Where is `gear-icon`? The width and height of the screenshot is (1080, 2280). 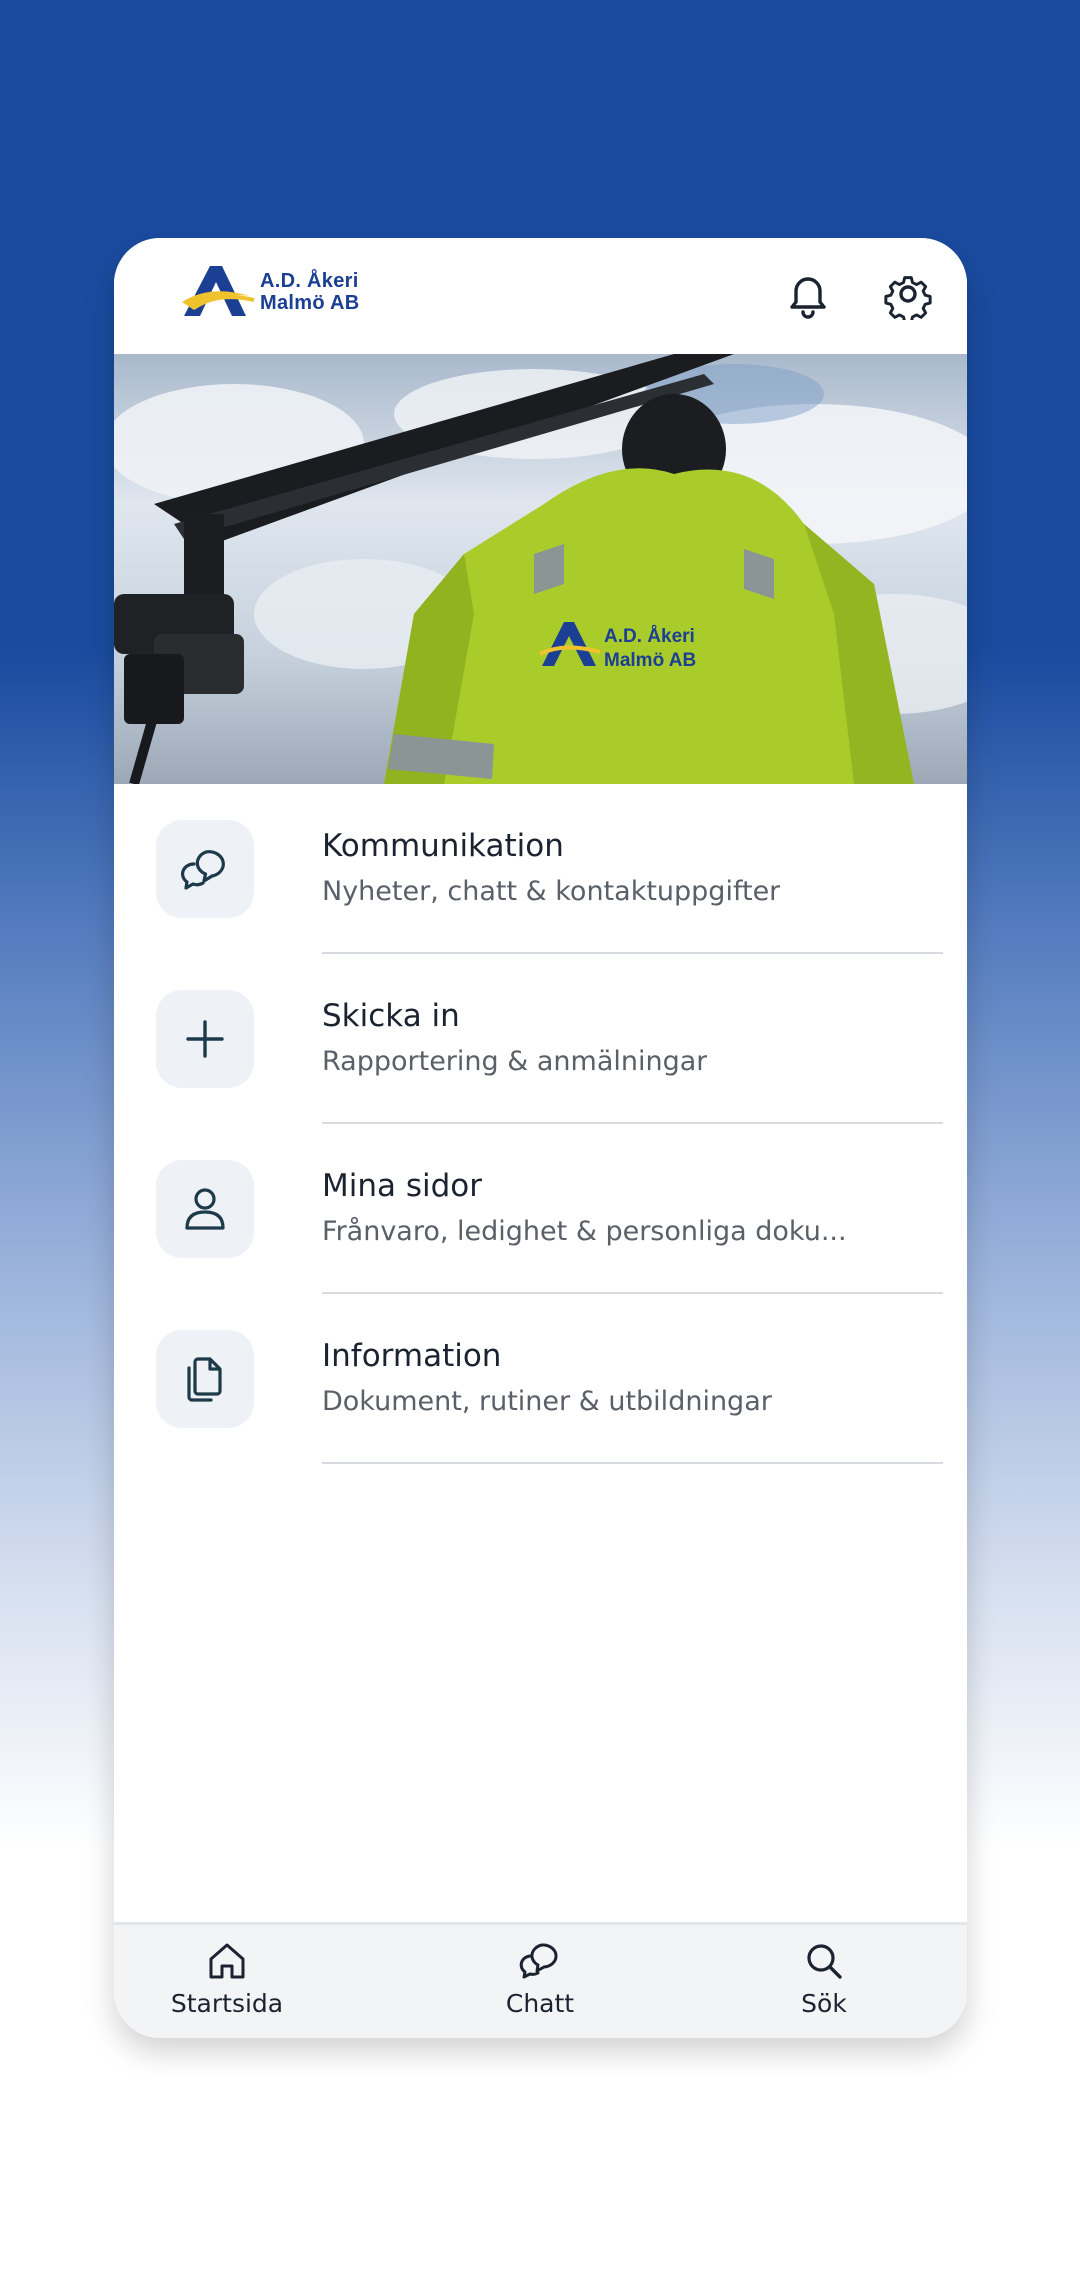 gear-icon is located at coordinates (908, 296).